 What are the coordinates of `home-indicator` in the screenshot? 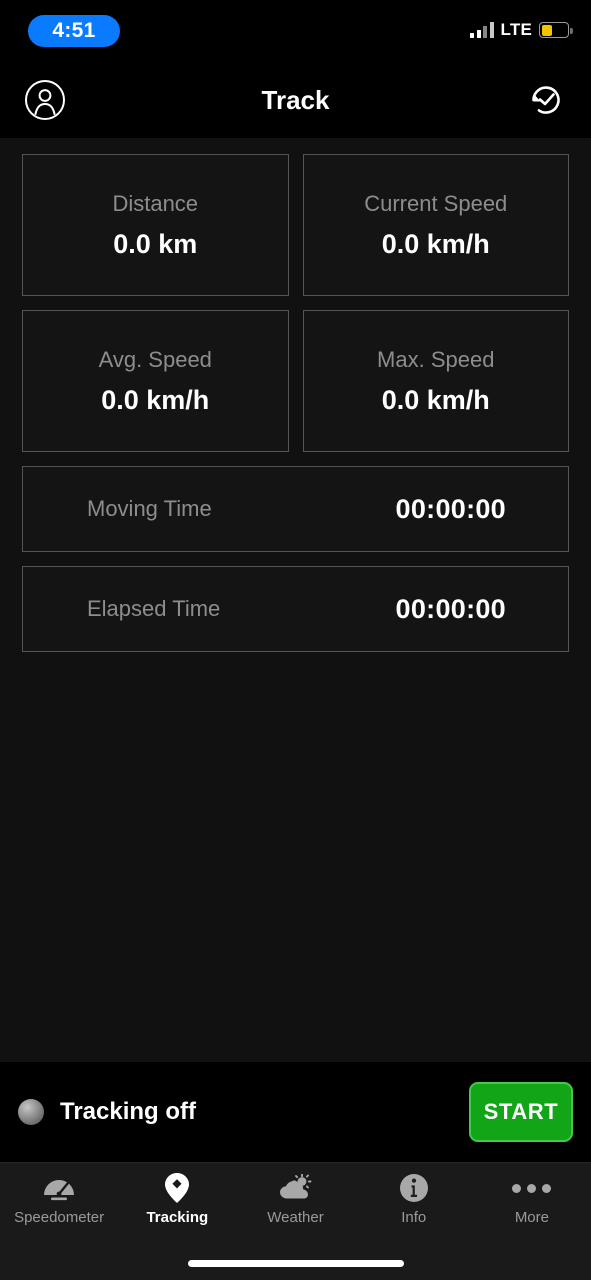 It's located at (295, 1263).